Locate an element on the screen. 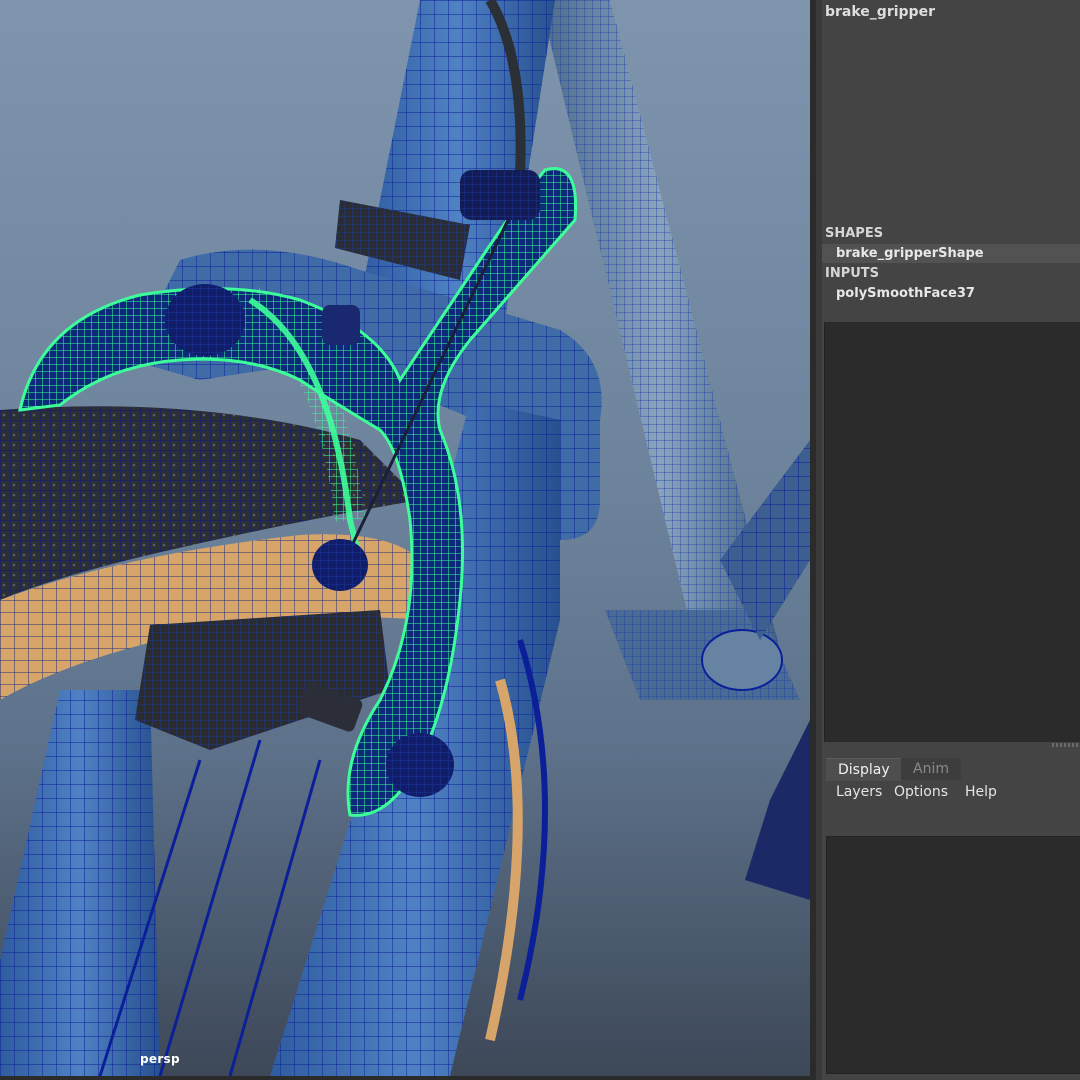  menu-help: Help is located at coordinates (981, 792).